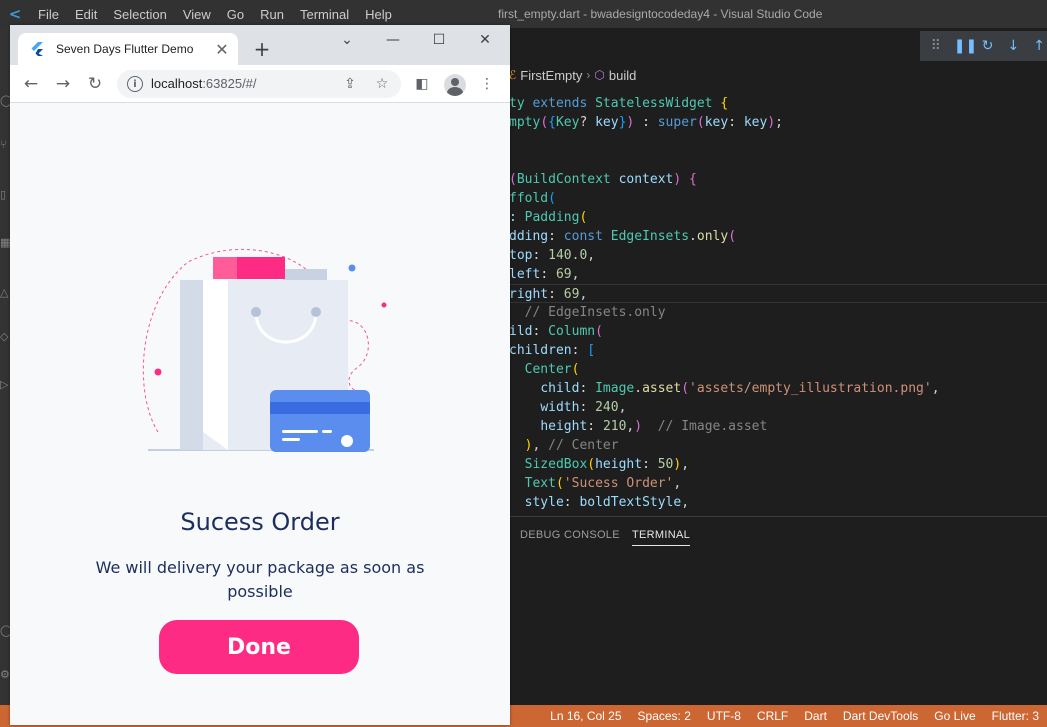  Describe the element at coordinates (552, 369) in the screenshot. I see `code-line: Center(` at that location.